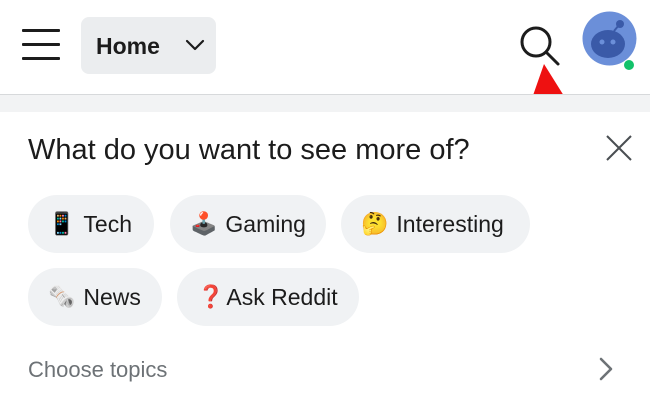  I want to click on topic-label: Tech, so click(107, 223).